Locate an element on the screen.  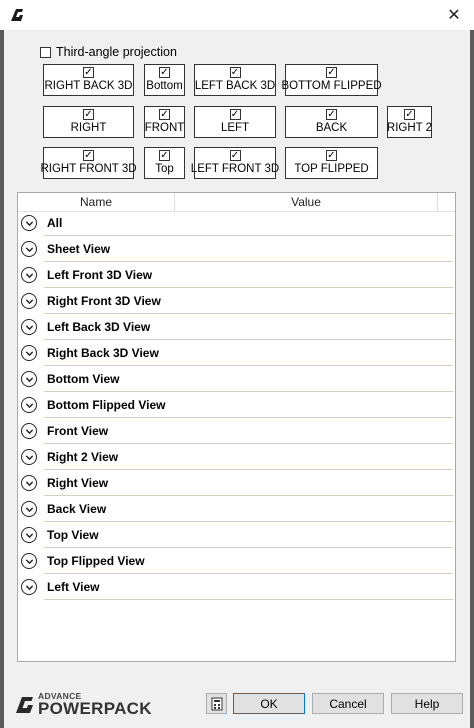
close-button: ✕ is located at coordinates (454, 15).